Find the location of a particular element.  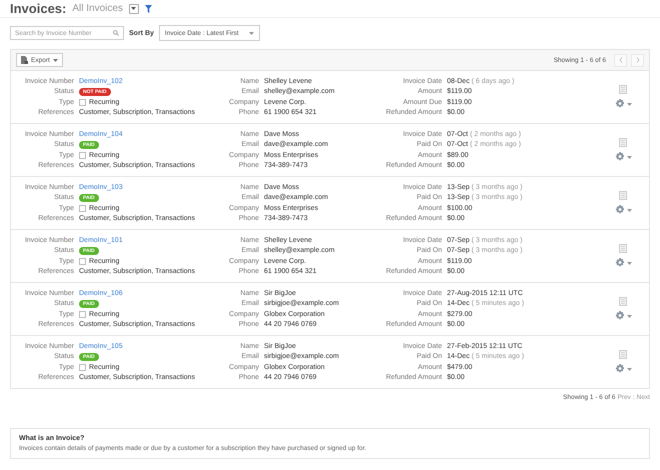

filter-icon is located at coordinates (148, 8).